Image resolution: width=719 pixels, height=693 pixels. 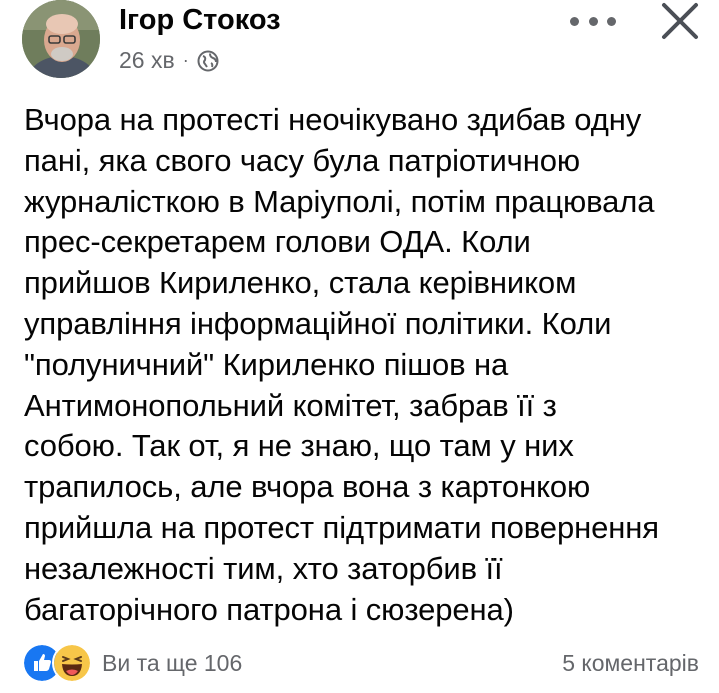 I want to click on post-text-line: пані, яка свого часу була патріотичною, so click(x=302, y=160).